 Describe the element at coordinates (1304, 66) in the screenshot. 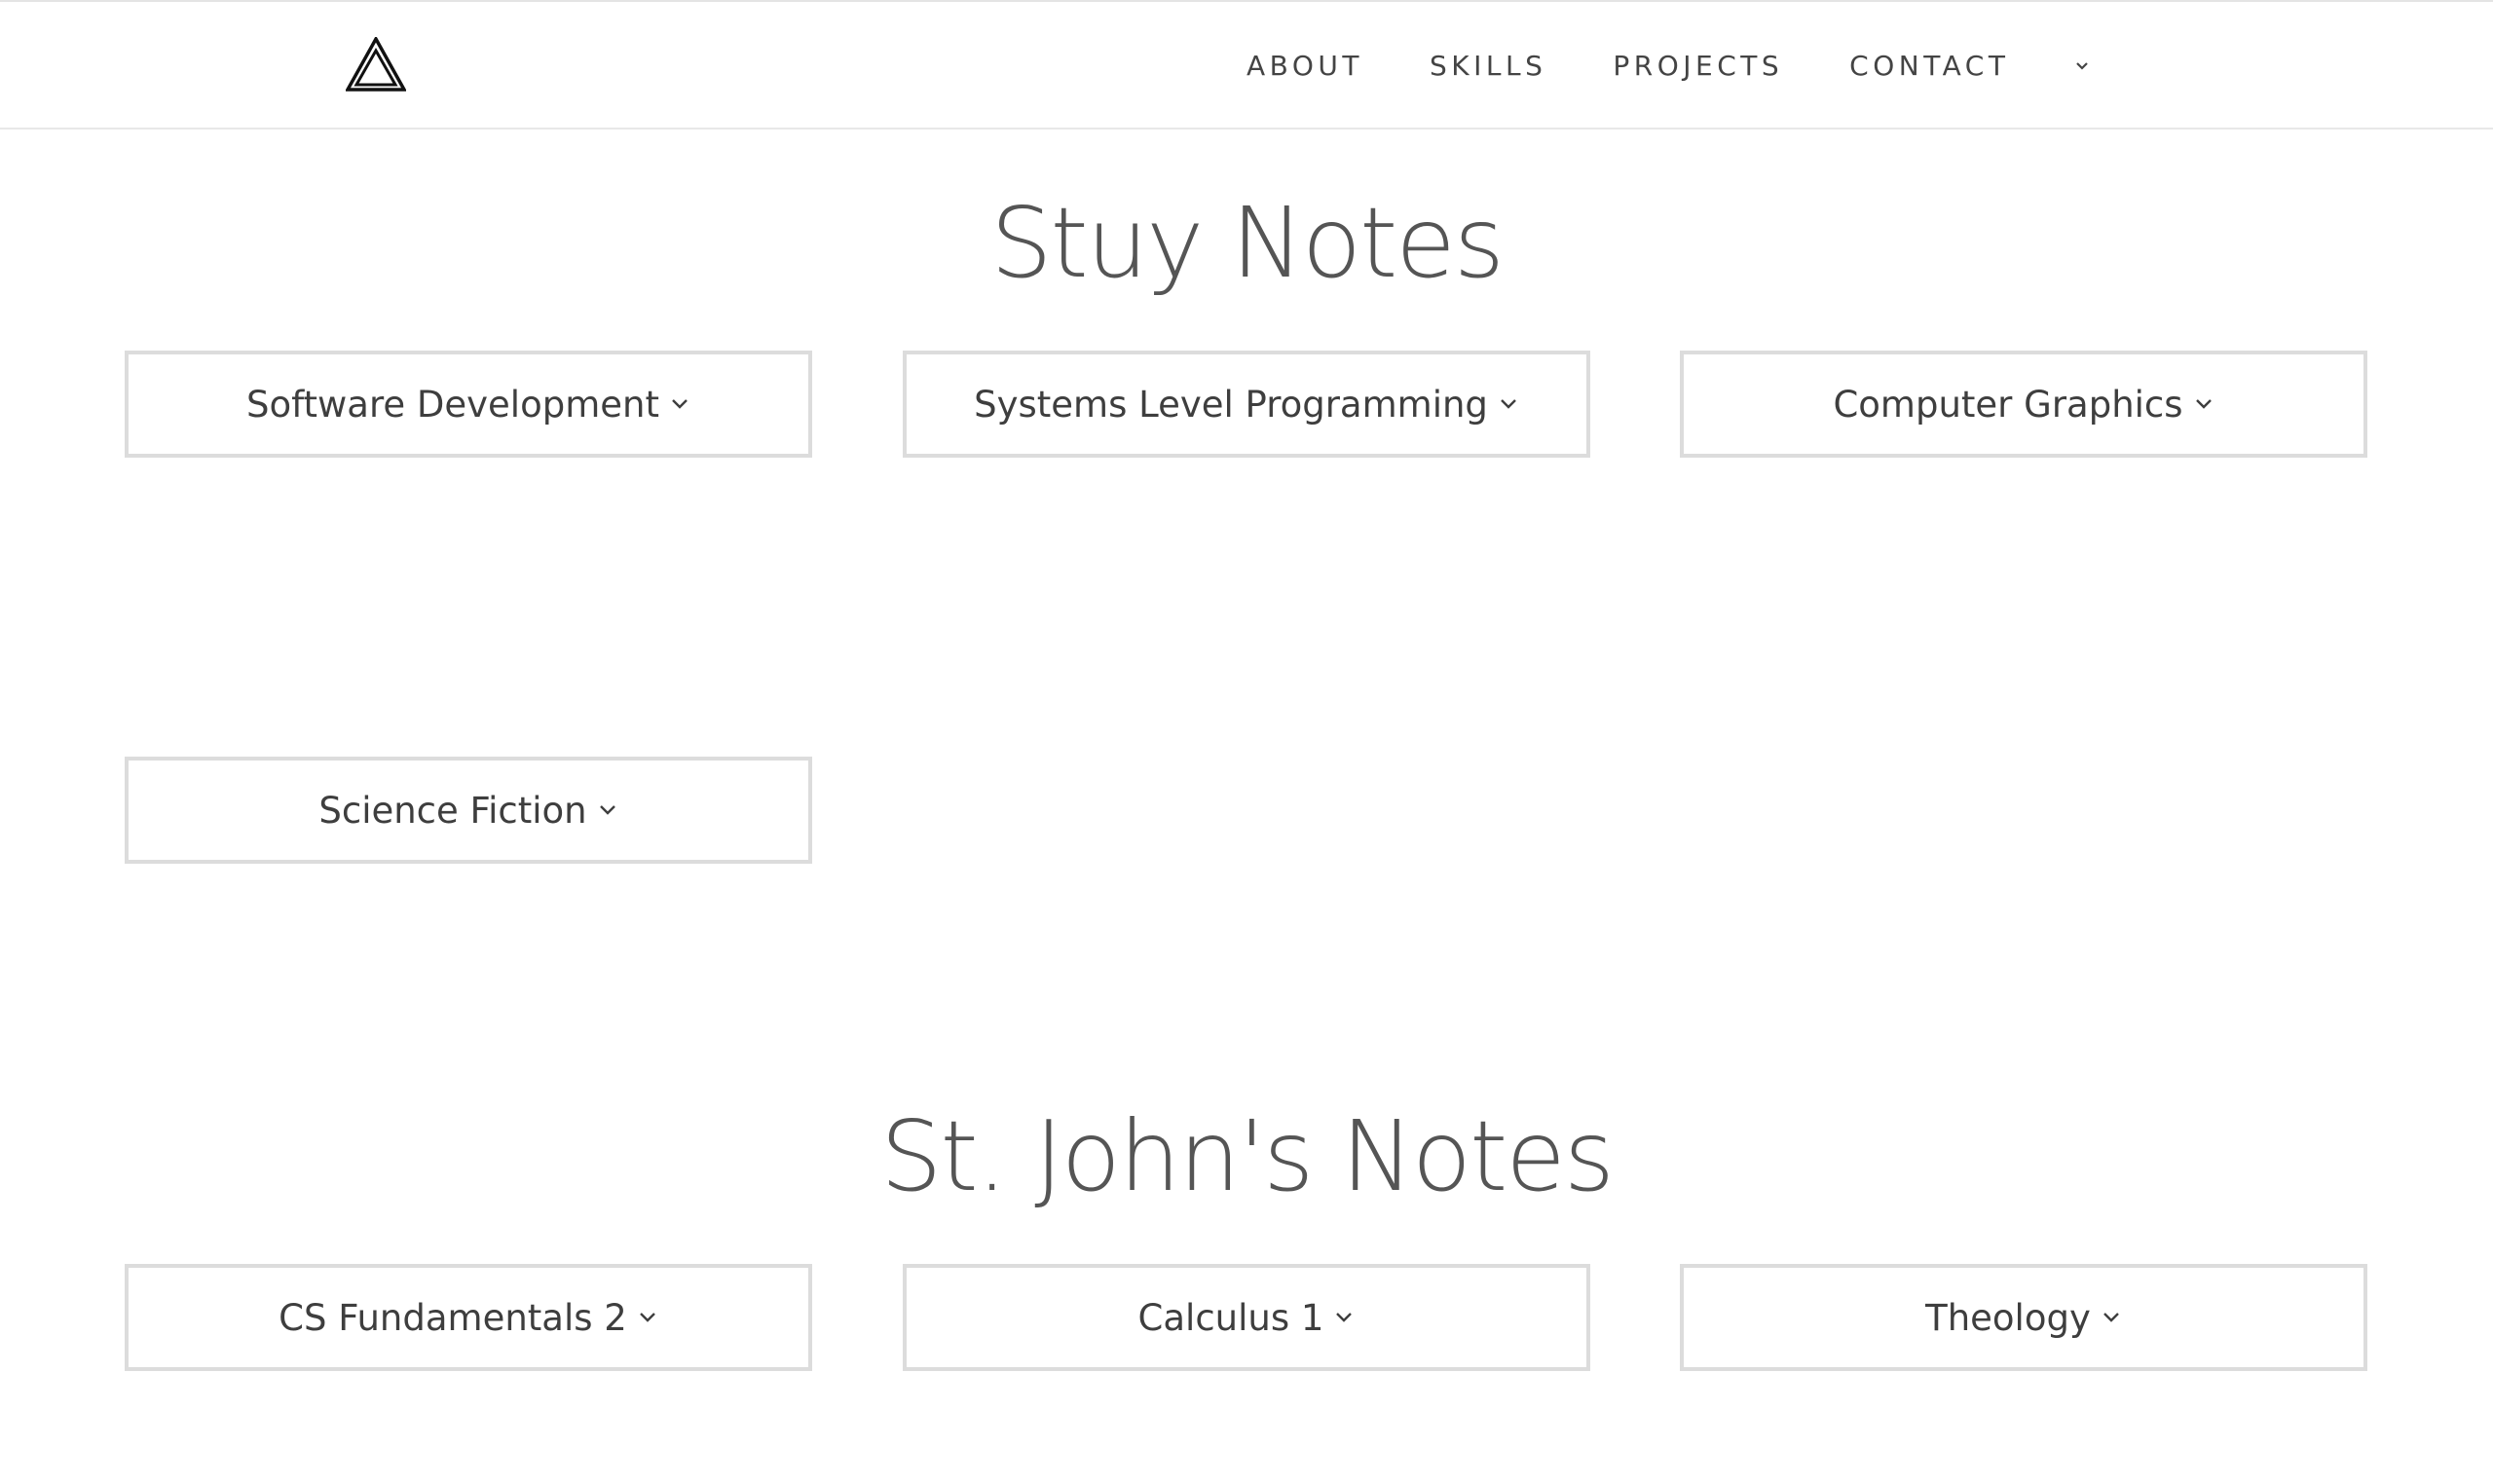

I see `nav-link-about: ABOUT` at that location.